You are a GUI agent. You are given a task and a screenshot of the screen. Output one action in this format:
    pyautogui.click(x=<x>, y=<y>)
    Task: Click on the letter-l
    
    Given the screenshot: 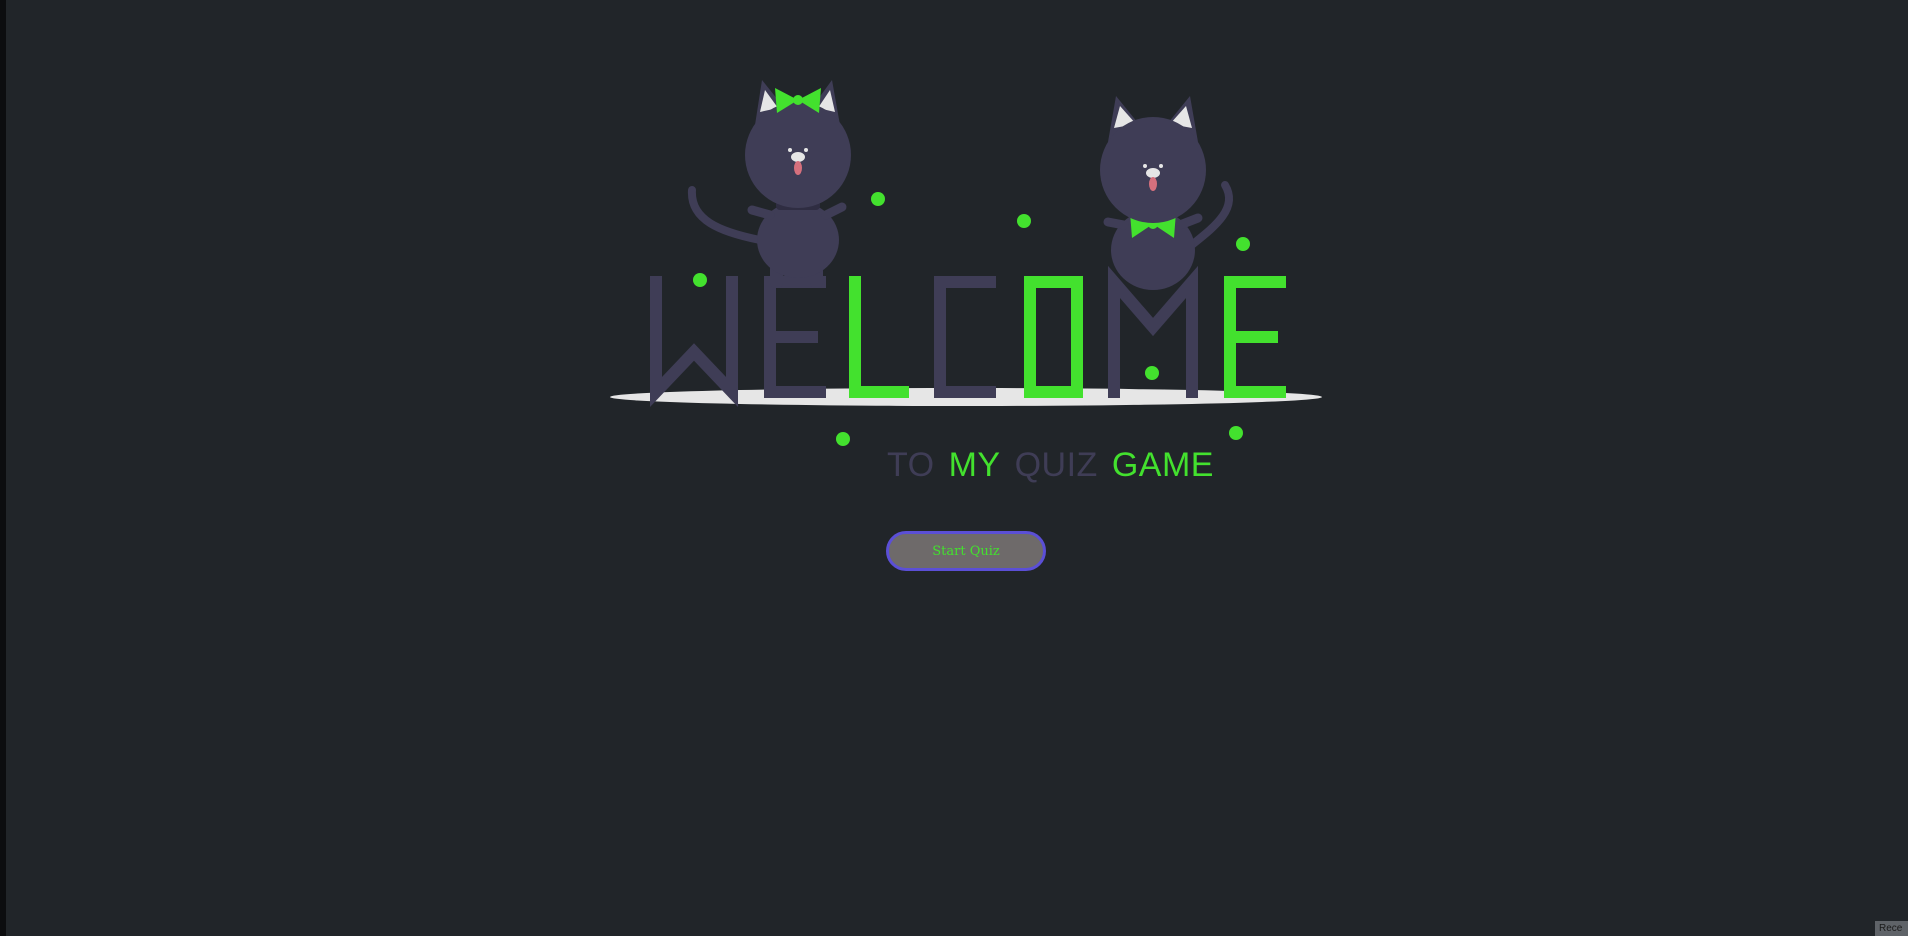 What is the action you would take?
    pyautogui.click(x=879, y=337)
    